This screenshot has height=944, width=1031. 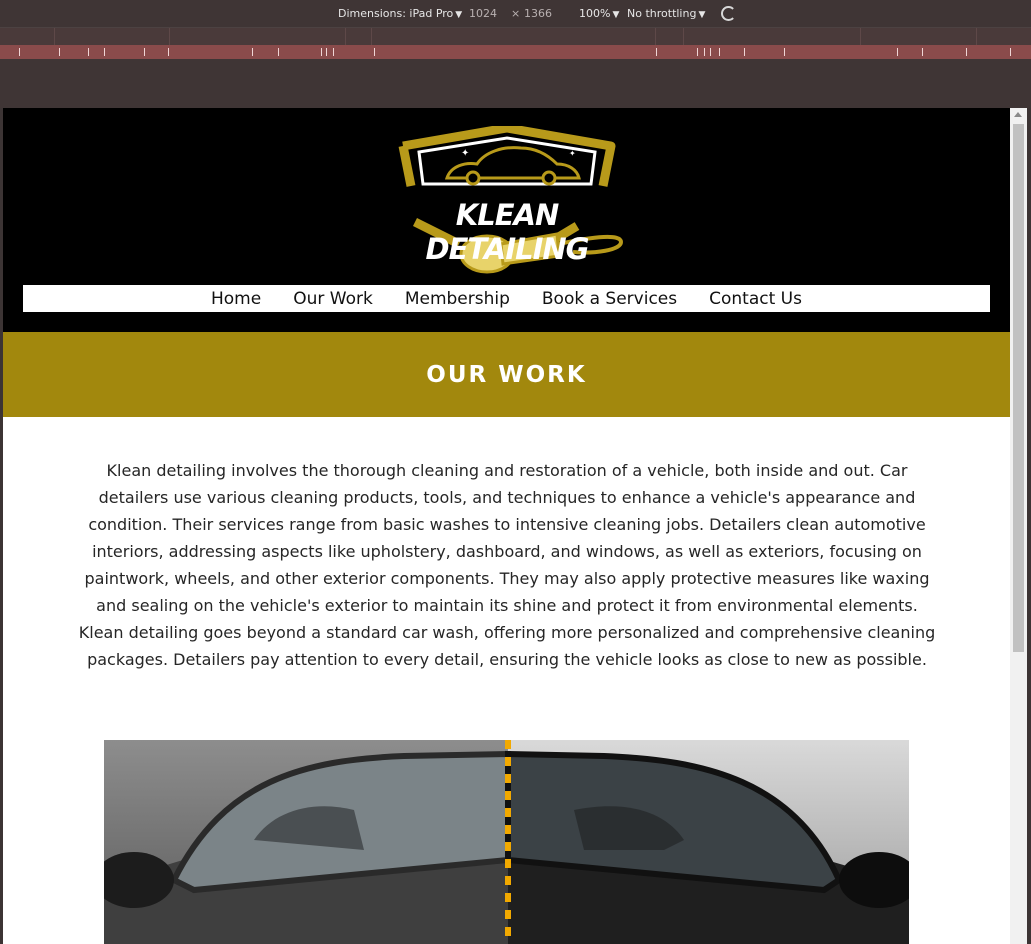 I want to click on brand-wordmark: KLEAN DETAILING, so click(x=507, y=232).